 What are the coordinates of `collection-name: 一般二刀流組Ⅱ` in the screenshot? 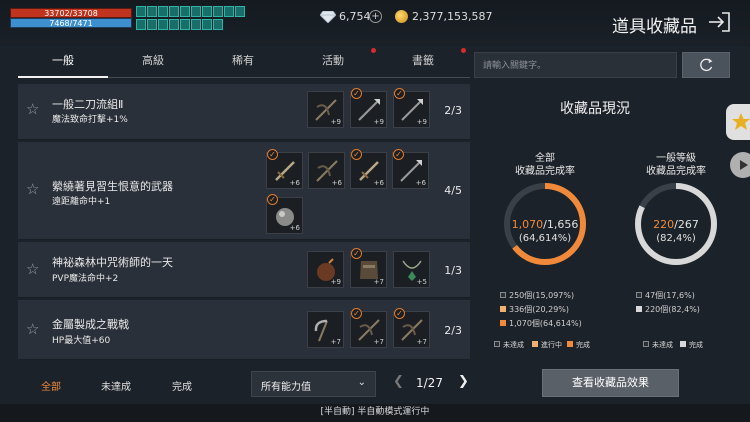 It's located at (88, 104).